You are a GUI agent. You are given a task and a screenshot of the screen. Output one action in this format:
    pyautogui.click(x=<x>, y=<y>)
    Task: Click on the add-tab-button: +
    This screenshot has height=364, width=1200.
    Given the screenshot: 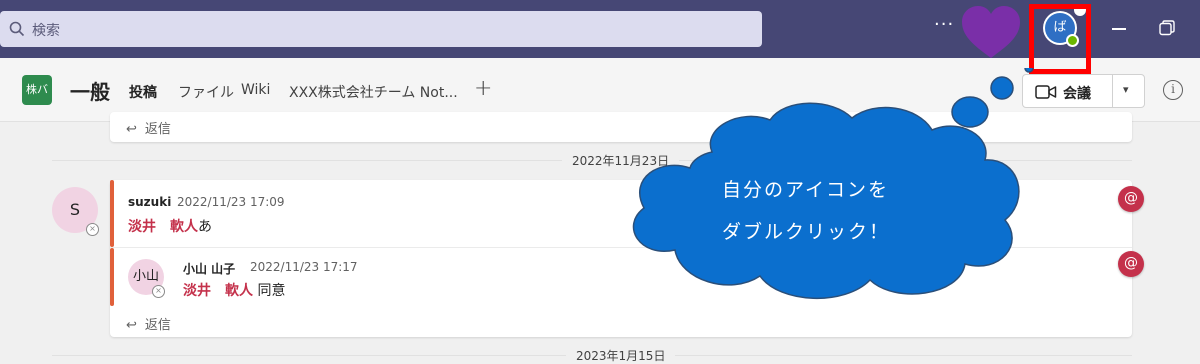 What is the action you would take?
    pyautogui.click(x=483, y=88)
    